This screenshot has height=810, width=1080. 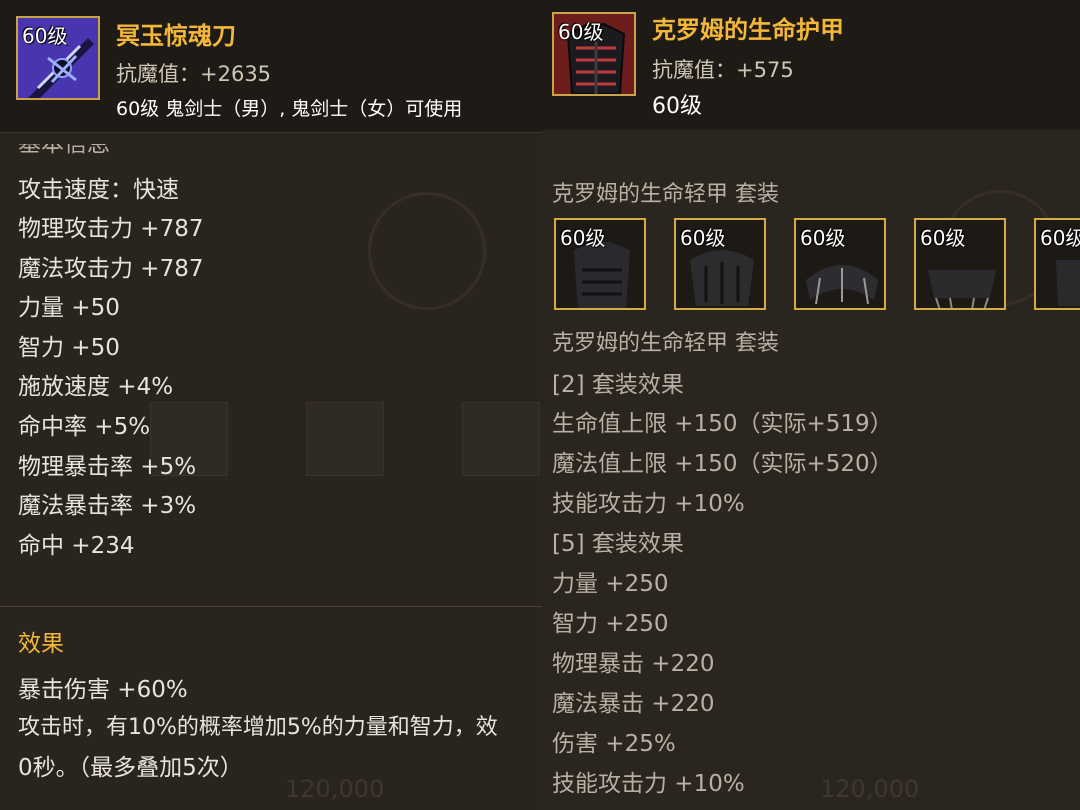 What do you see at coordinates (130, 768) in the screenshot?
I see `effect-line: 0秒。（最多叠加5次）` at bounding box center [130, 768].